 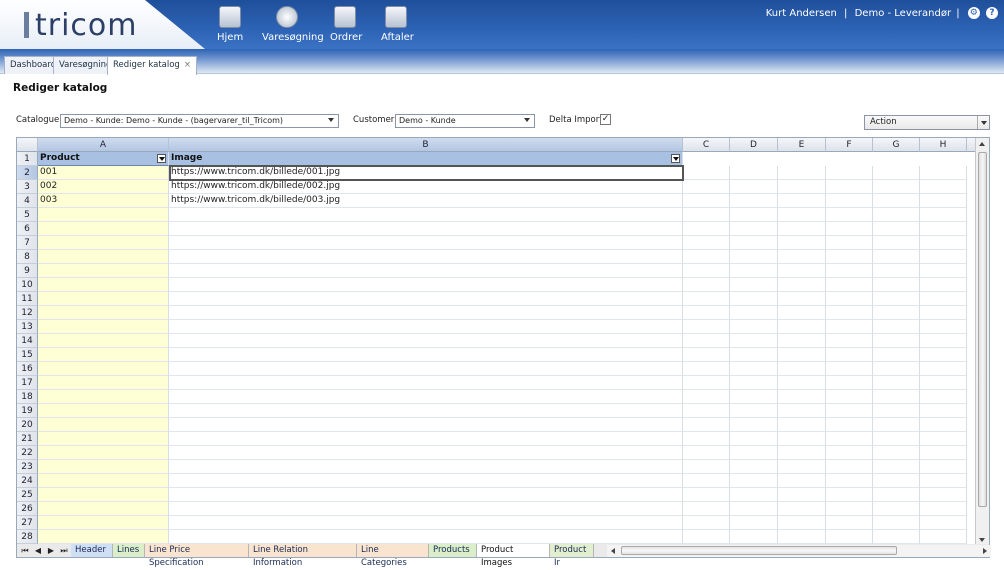 What do you see at coordinates (896, 145) in the screenshot?
I see `column-header-g: G` at bounding box center [896, 145].